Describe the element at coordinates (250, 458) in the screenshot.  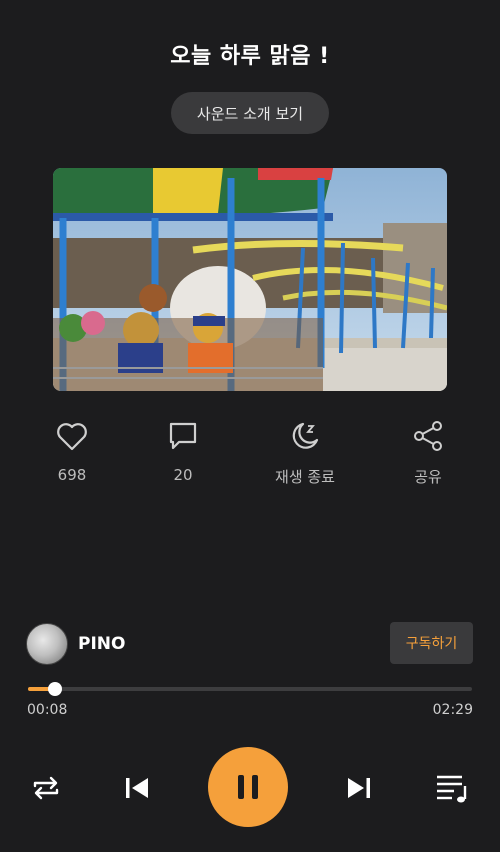
I see `action-bar: 698 20 재생 종료 공유` at that location.